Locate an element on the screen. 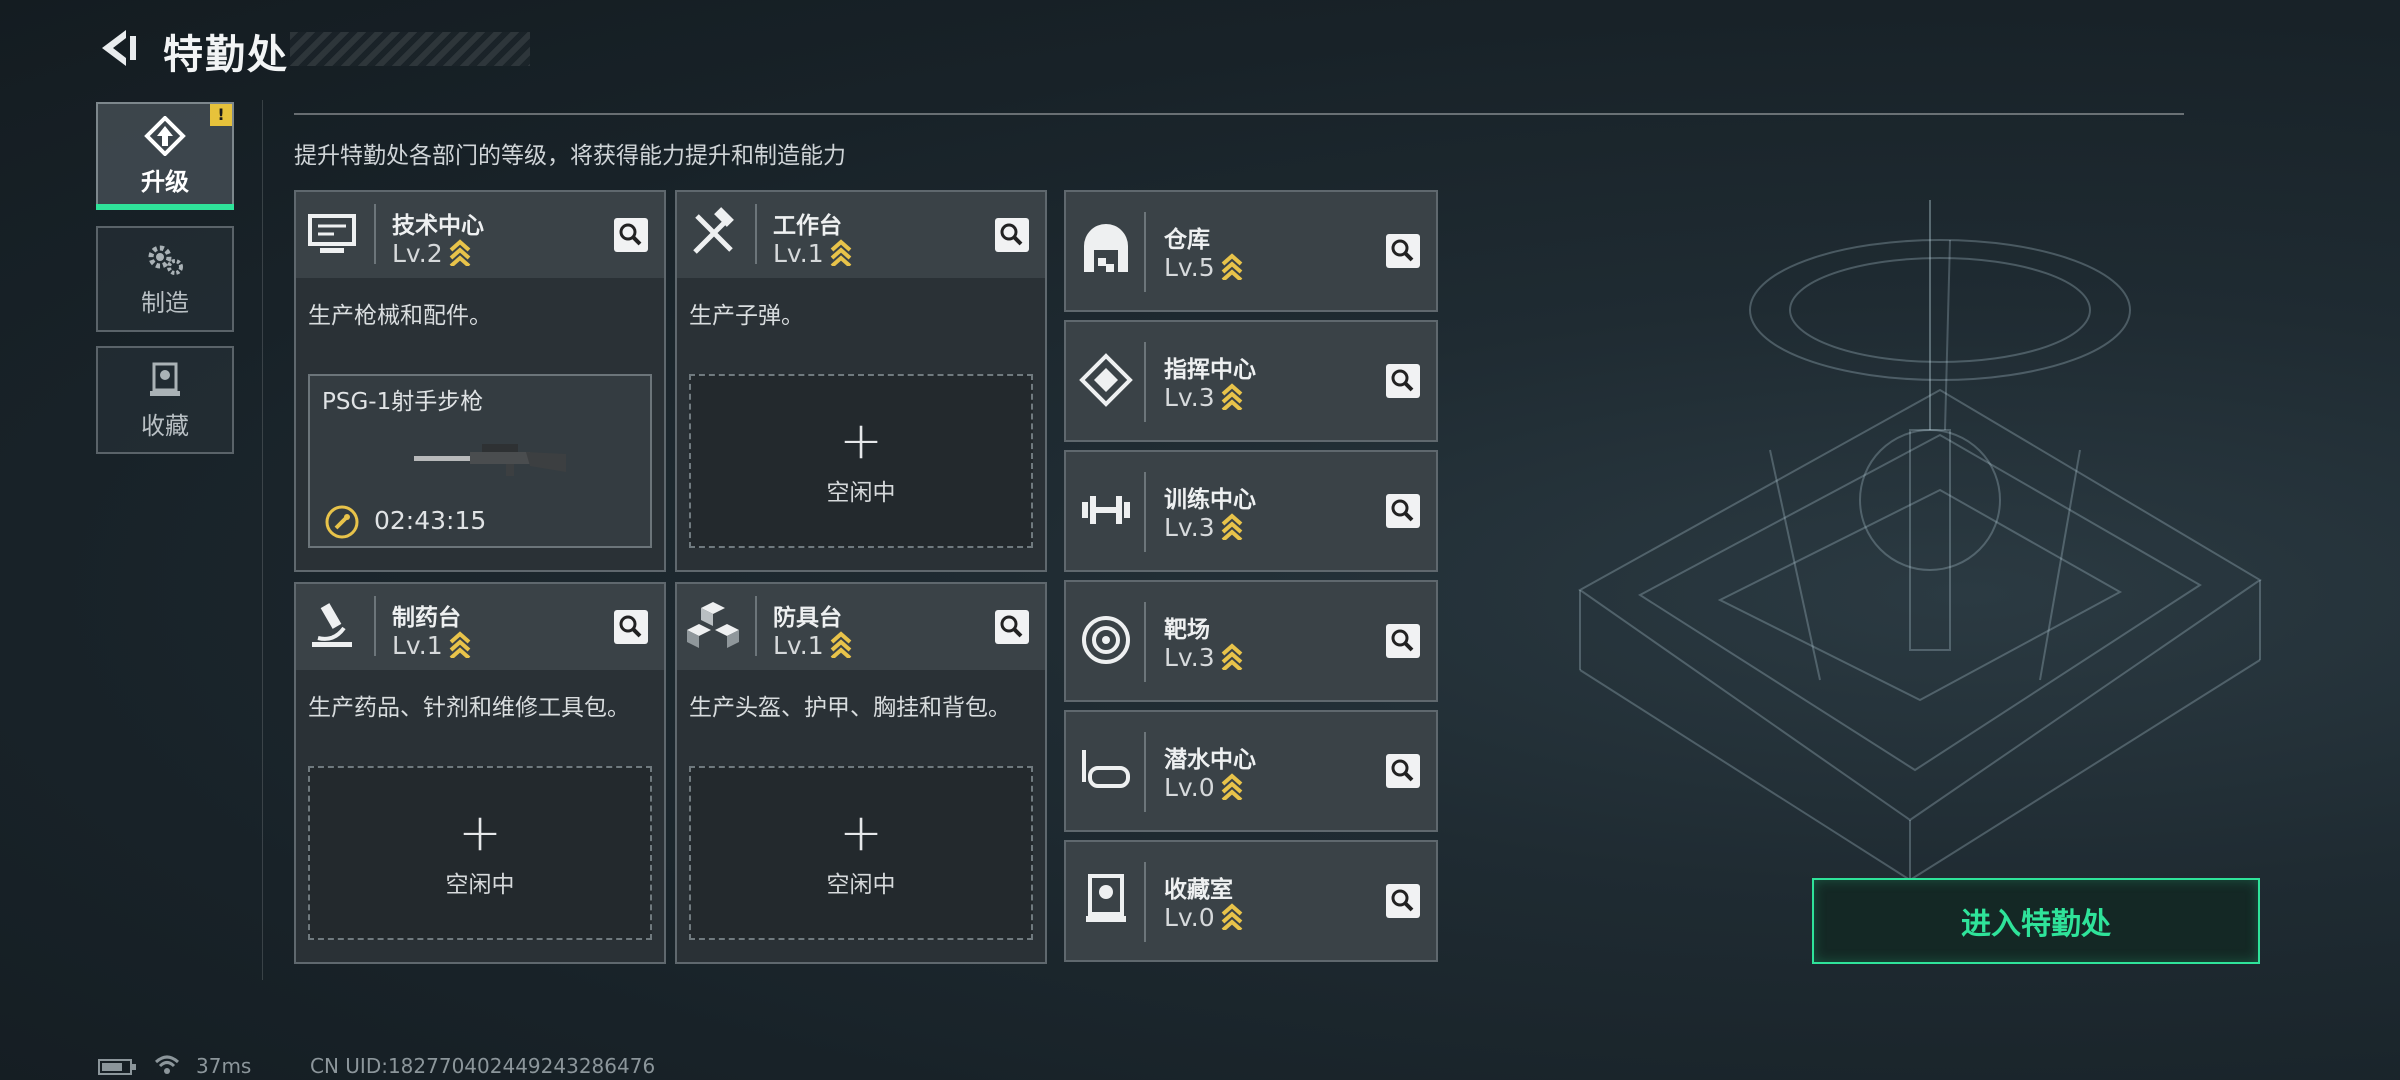  command-icon is located at coordinates (1106, 380).